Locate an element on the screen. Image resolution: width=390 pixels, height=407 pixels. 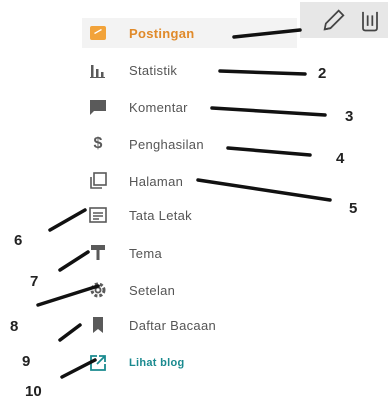
menu-item-tata-letak: Tata Letak is located at coordinates (189, 215).